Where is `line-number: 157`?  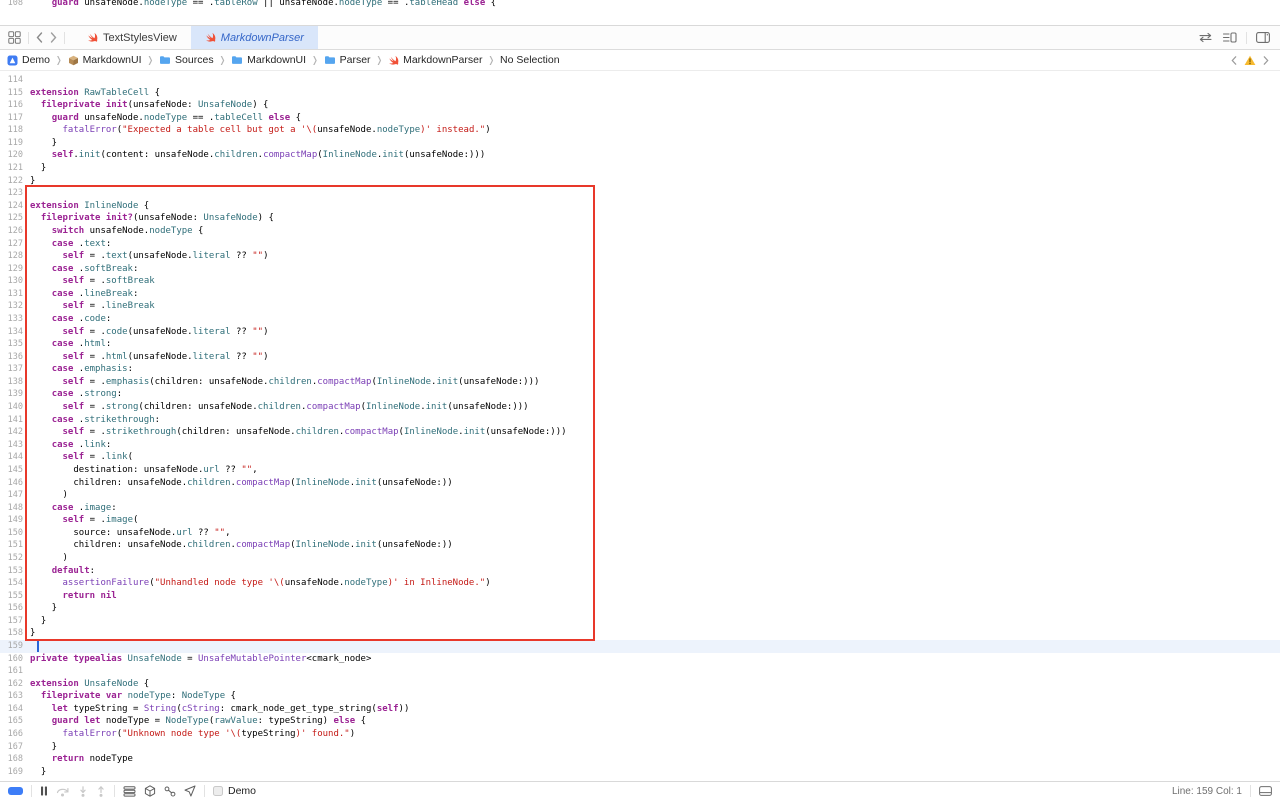
line-number: 157 is located at coordinates (15, 621).